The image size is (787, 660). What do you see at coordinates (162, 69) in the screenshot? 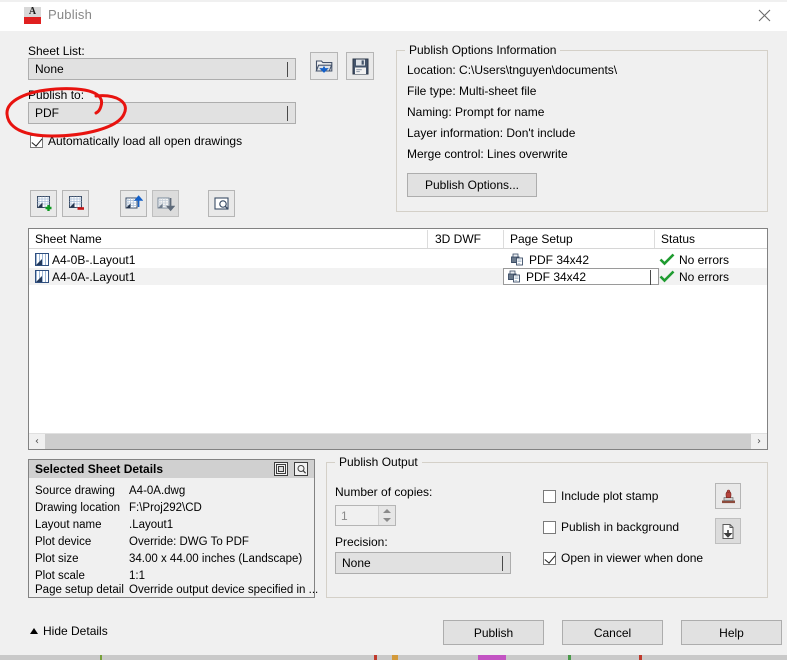
I see `sheet-list-combobox: None` at bounding box center [162, 69].